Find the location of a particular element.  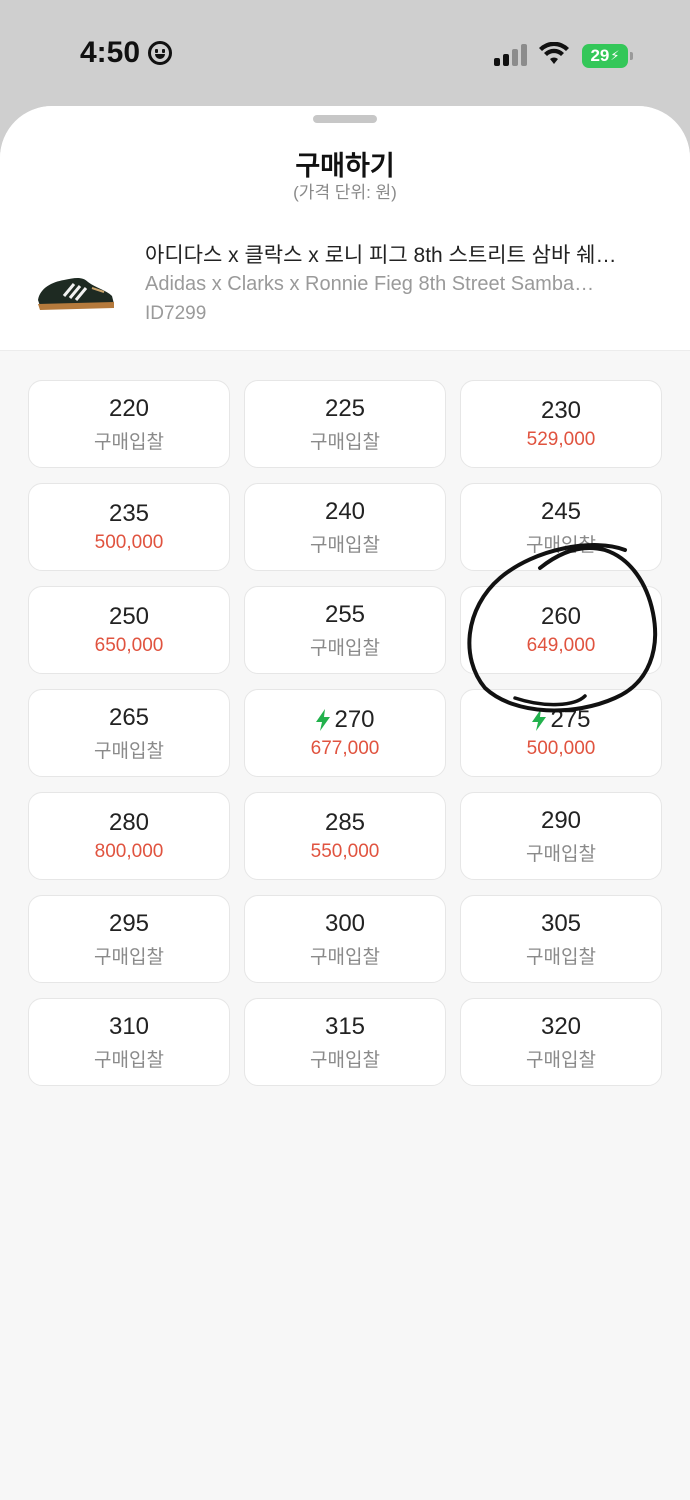

size-price: 550,000 is located at coordinates (345, 851).